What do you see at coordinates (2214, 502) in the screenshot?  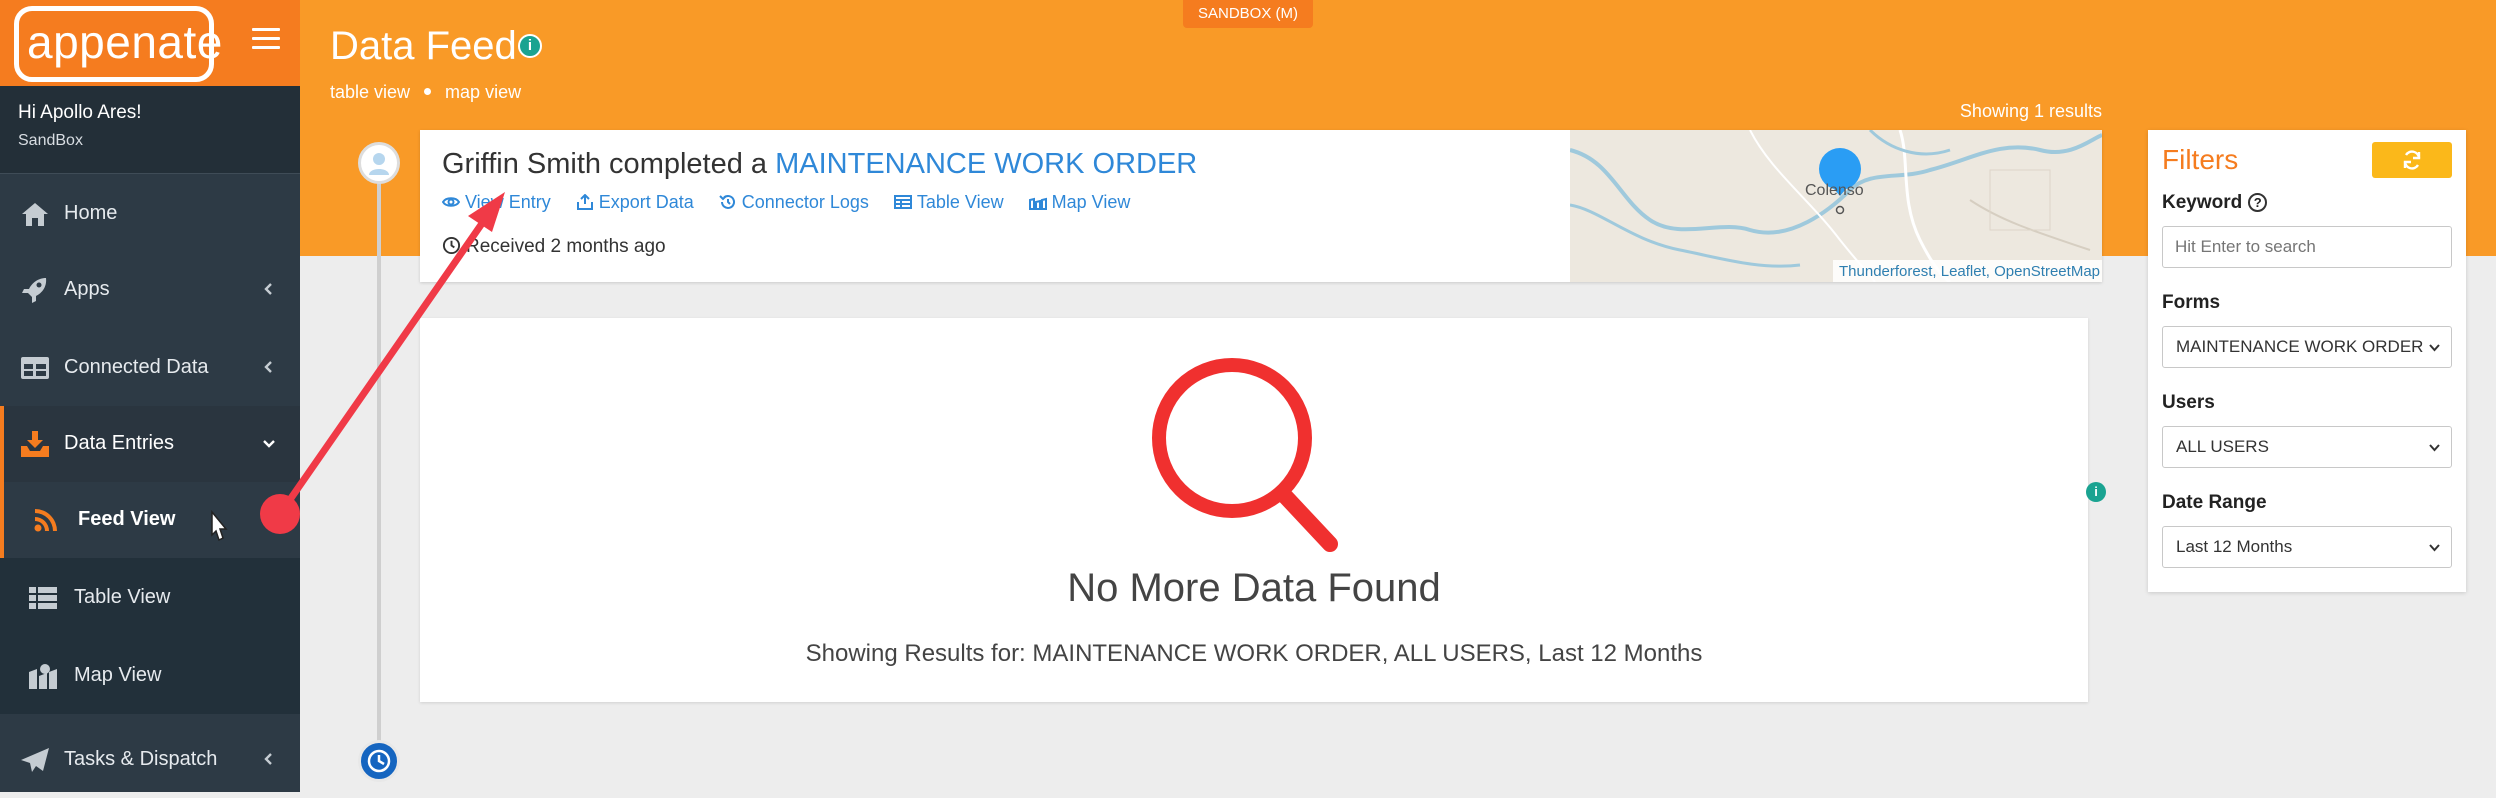 I see `date-range-label: Date Range` at bounding box center [2214, 502].